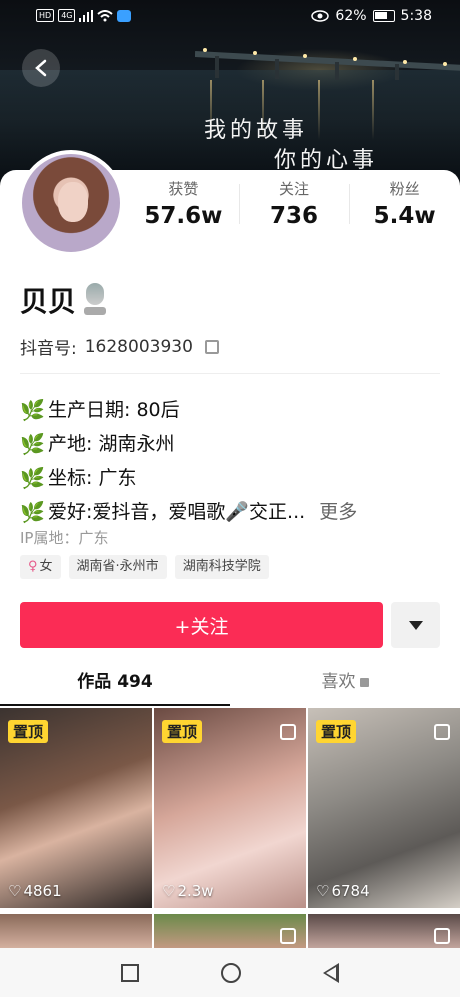  I want to click on hd-badge: HD, so click(45, 15).